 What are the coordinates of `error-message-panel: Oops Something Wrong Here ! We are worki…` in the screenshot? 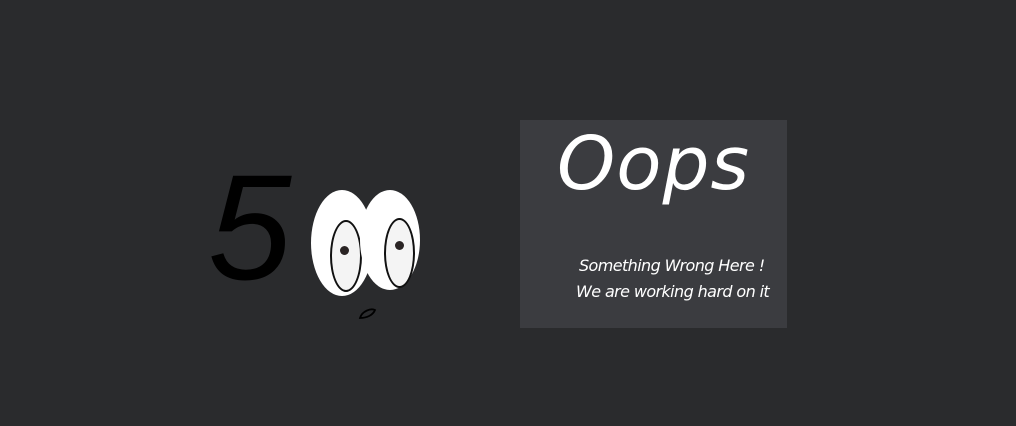 It's located at (653, 224).